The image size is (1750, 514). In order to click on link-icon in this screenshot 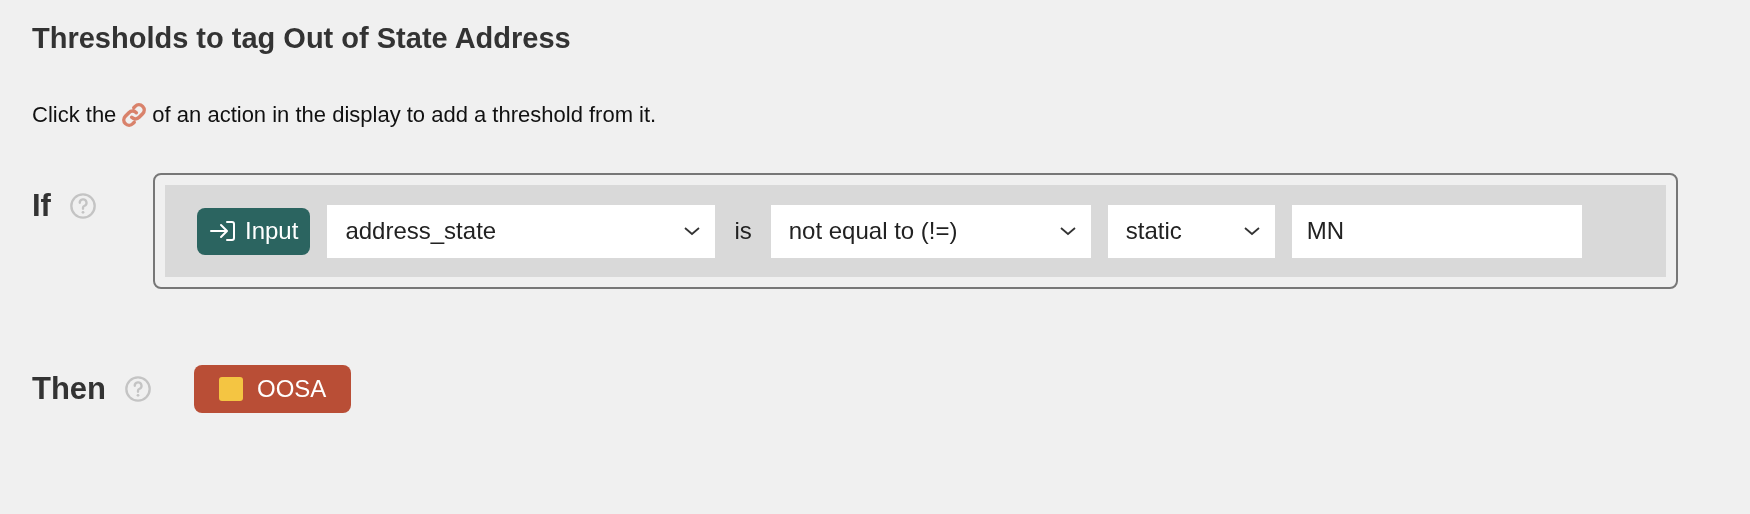, I will do `click(134, 114)`.